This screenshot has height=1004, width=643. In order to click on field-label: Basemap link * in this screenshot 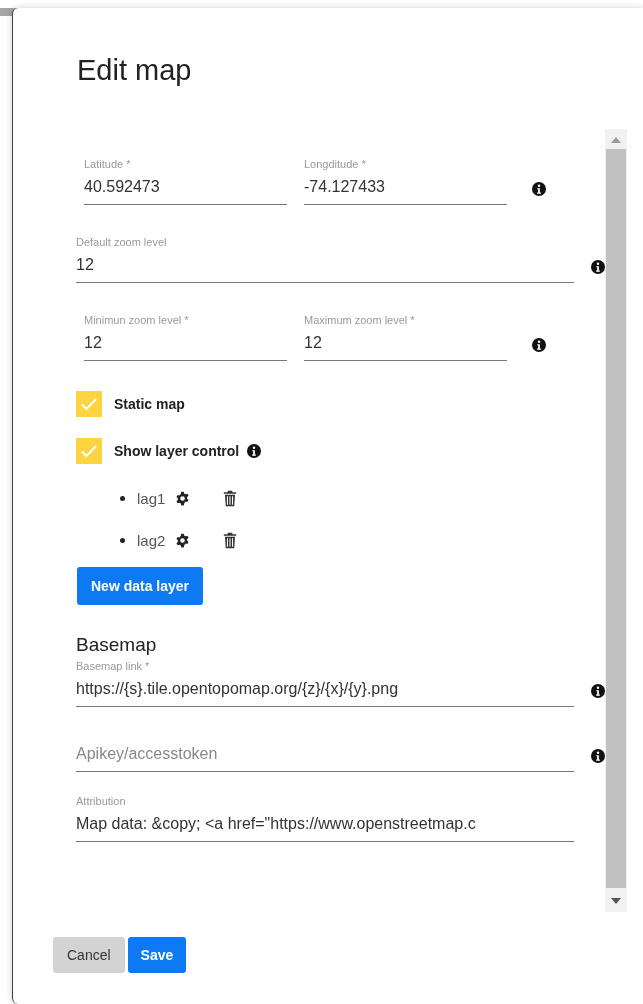, I will do `click(113, 666)`.